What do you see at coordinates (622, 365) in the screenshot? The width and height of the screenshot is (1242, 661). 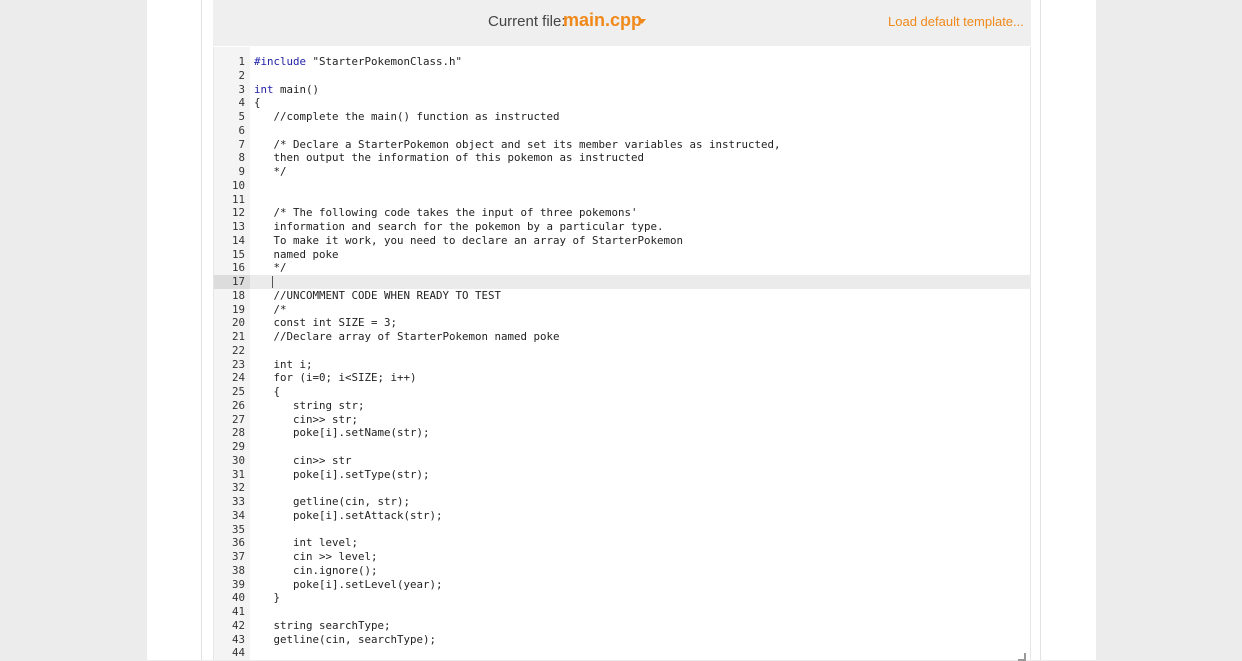 I see `code-line: 23 int i;` at bounding box center [622, 365].